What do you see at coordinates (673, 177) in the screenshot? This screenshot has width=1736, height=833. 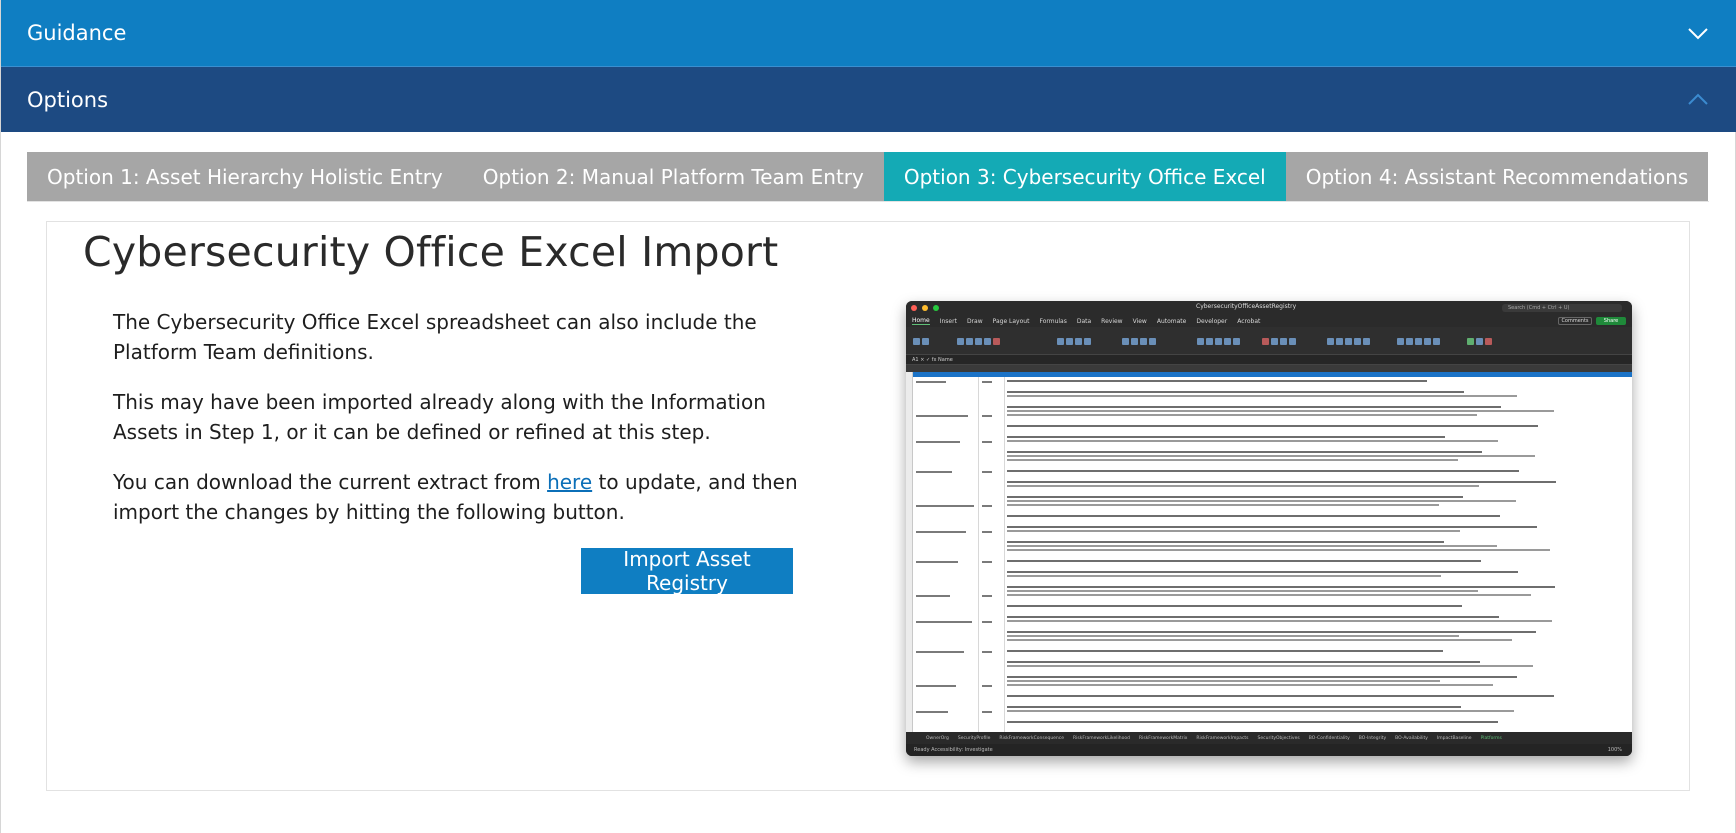 I see `tab-option-2: Option 2: Manual Platform Team Entry` at bounding box center [673, 177].